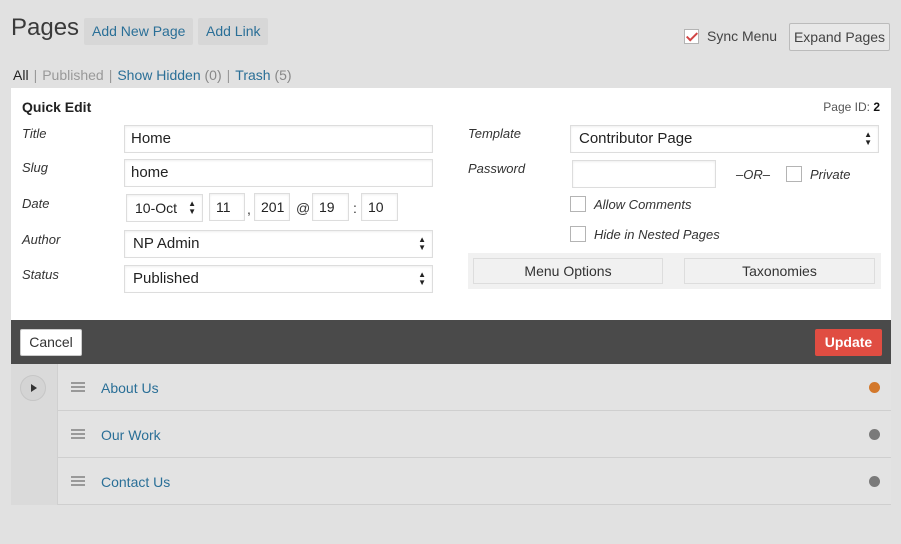 Image resolution: width=901 pixels, height=544 pixels. What do you see at coordinates (278, 139) in the screenshot?
I see `title-input: Home` at bounding box center [278, 139].